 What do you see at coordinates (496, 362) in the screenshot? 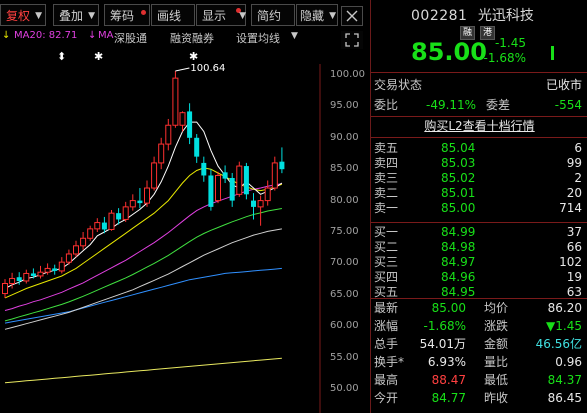
I see `vol-ratio-label: 量比` at bounding box center [496, 362].